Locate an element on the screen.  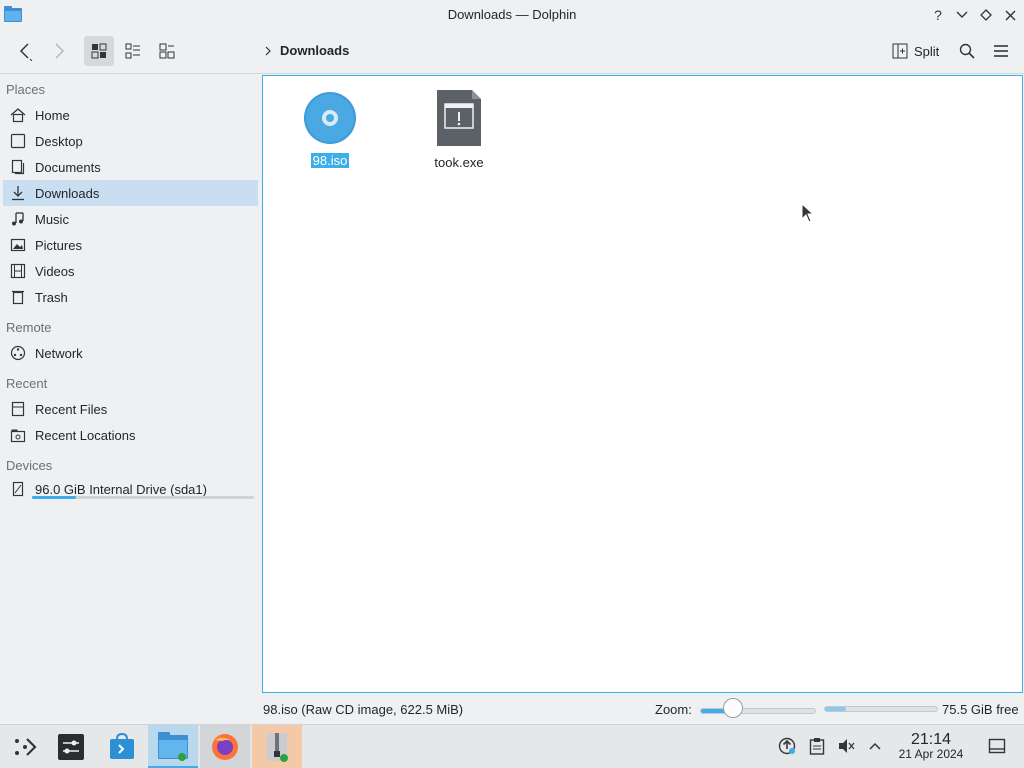
archive-manager-task-button is located at coordinates (277, 746).